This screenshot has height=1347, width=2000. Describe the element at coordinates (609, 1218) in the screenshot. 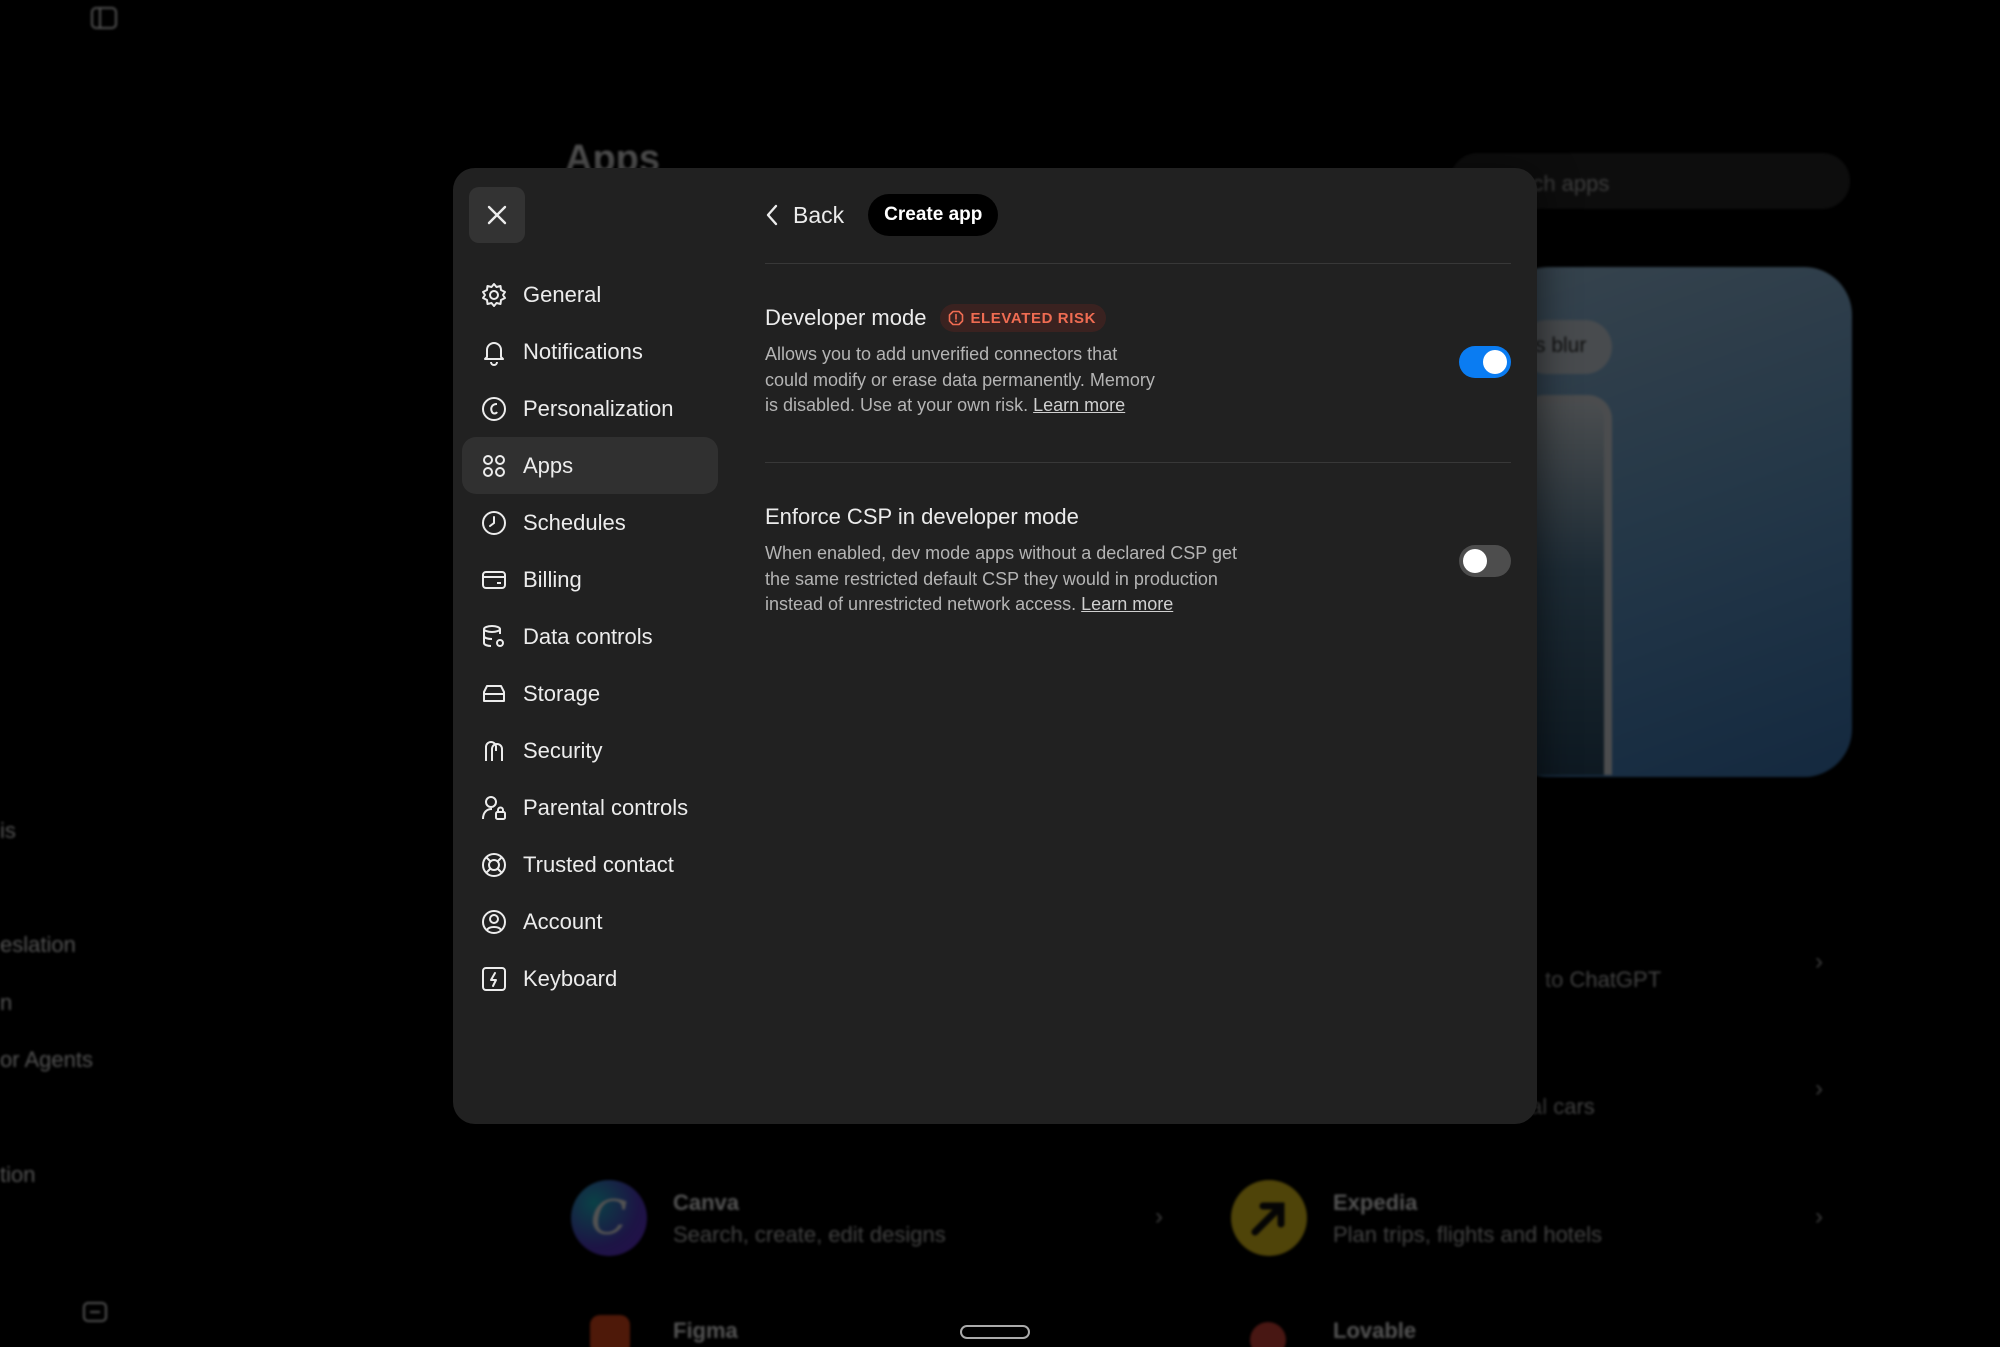

I see `canva-logo-icon: C` at that location.